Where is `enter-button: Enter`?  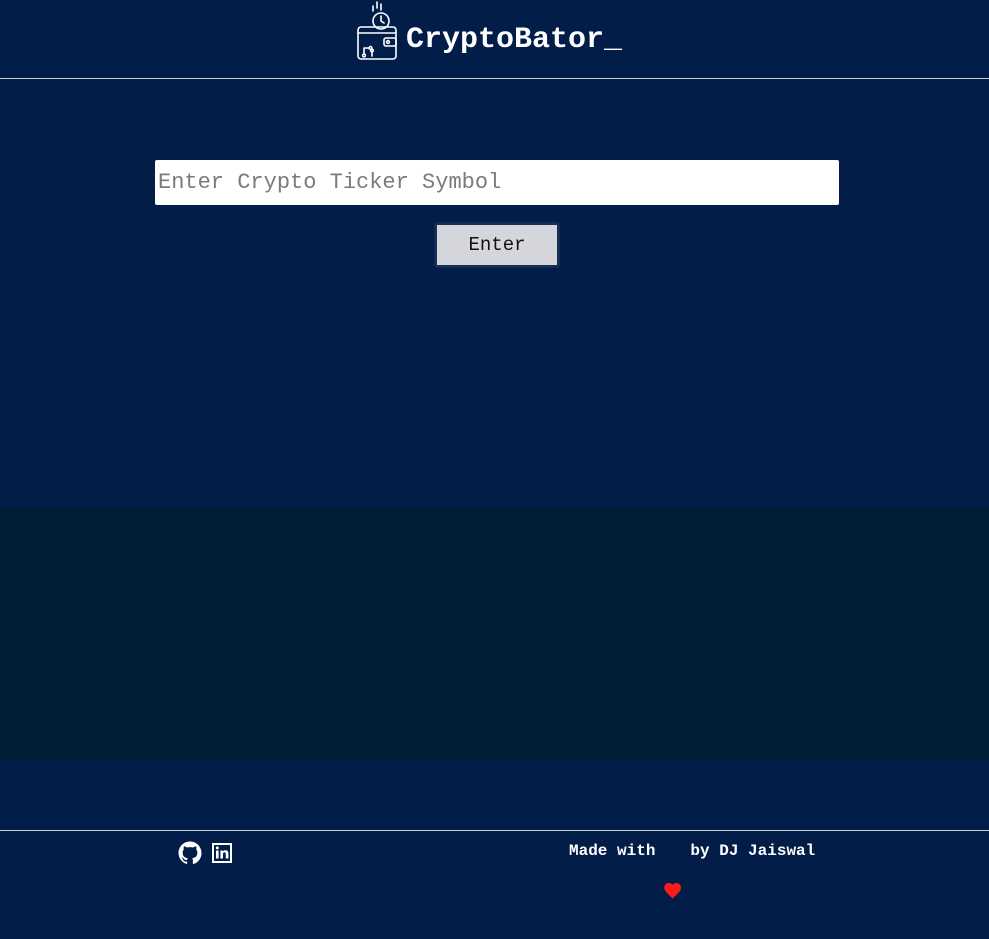
enter-button: Enter is located at coordinates (497, 245).